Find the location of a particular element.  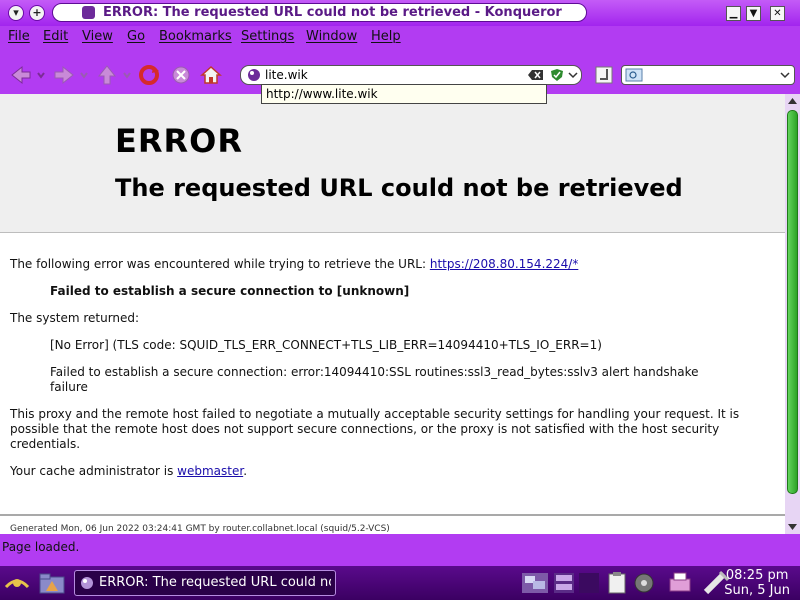

menu-settings: Settings is located at coordinates (267, 36).